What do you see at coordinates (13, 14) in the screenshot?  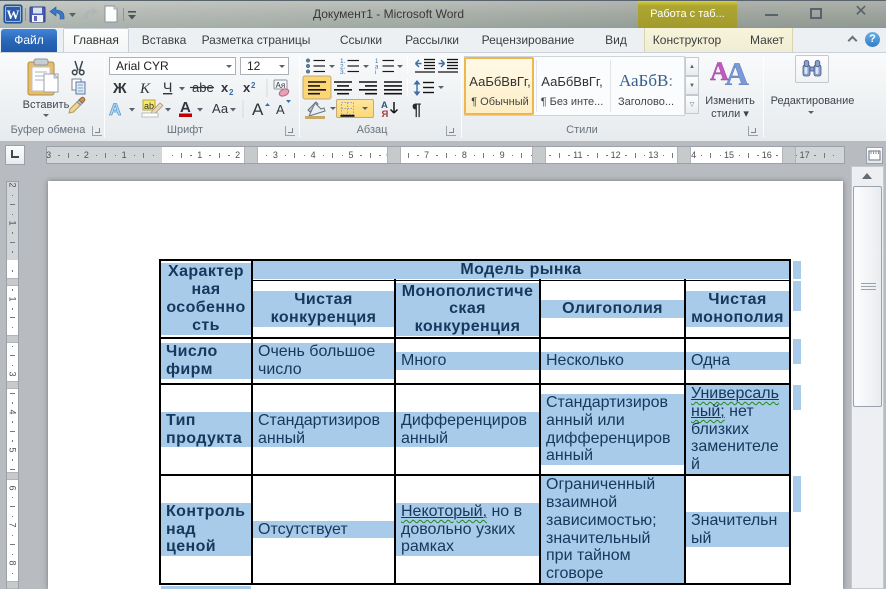 I see `svg-text: W` at bounding box center [13, 14].